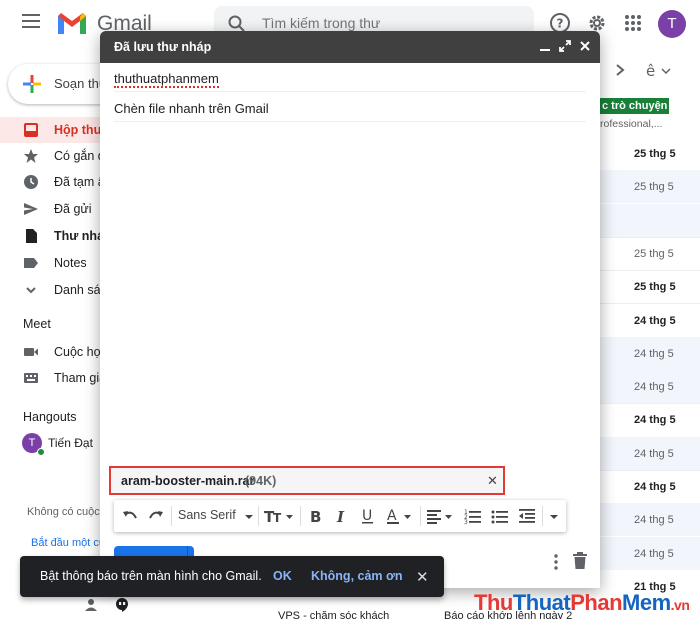 This screenshot has height=619, width=700. Describe the element at coordinates (545, 46) in the screenshot. I see `minimize-icon` at that location.